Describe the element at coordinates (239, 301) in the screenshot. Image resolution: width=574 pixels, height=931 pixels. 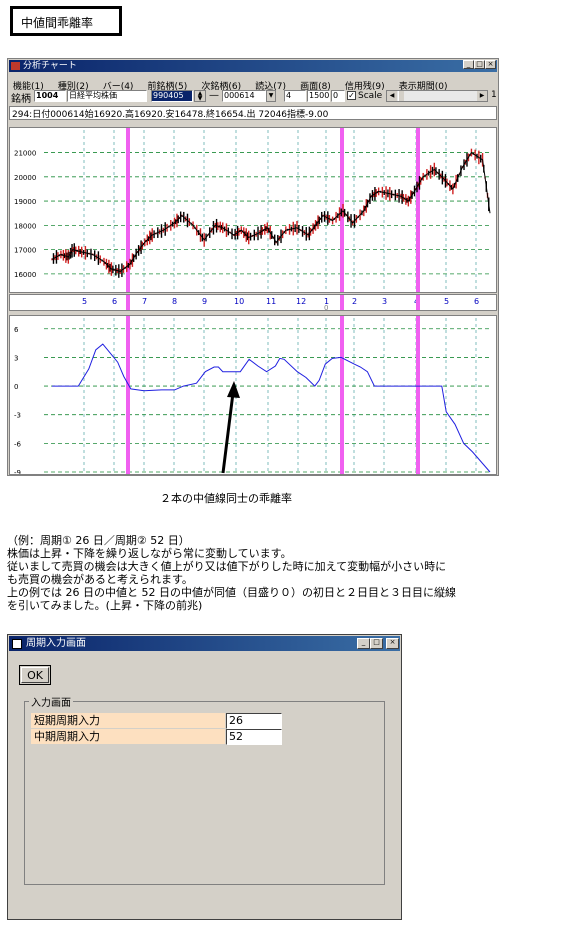
I see `x-tick-label: 10` at that location.